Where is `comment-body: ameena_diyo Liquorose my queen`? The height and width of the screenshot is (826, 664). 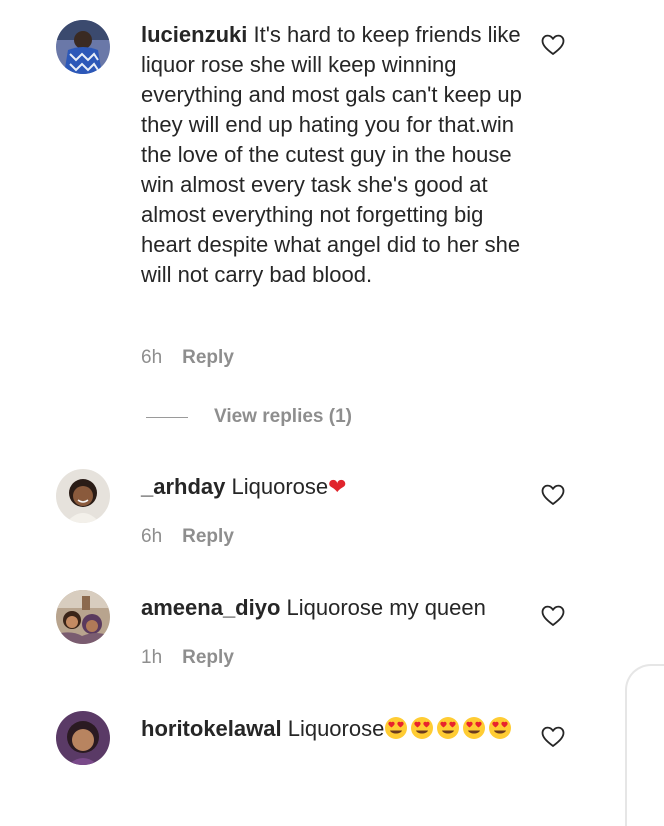
comment-body: ameena_diyo Liquorose my queen is located at coordinates (336, 608).